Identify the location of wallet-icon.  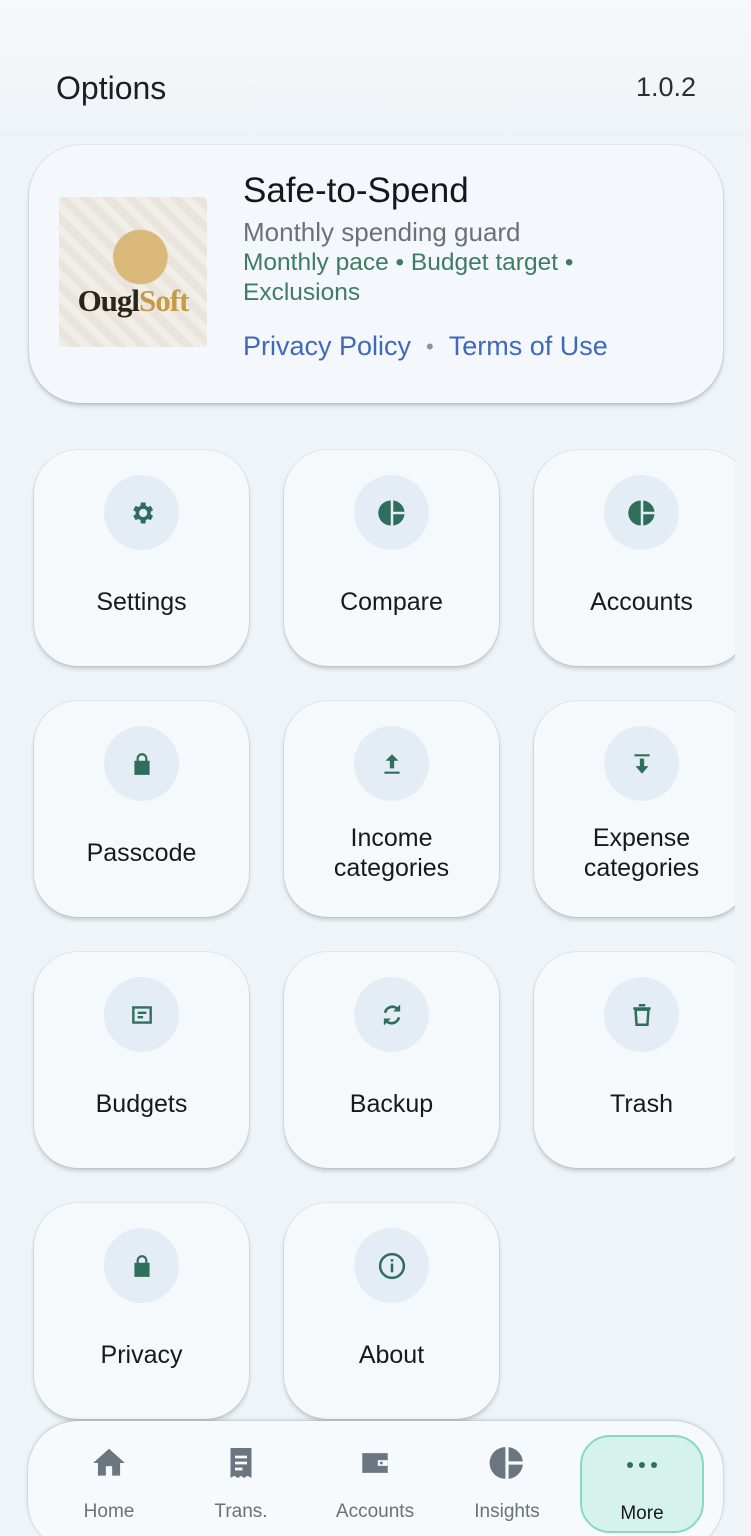
(375, 1463).